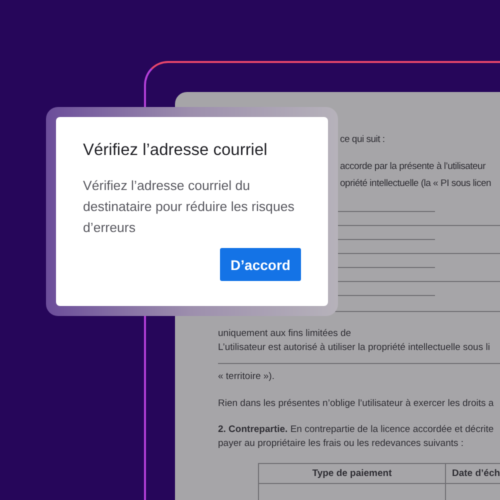  I want to click on table-header-cell: Date d’éch, so click(473, 474).